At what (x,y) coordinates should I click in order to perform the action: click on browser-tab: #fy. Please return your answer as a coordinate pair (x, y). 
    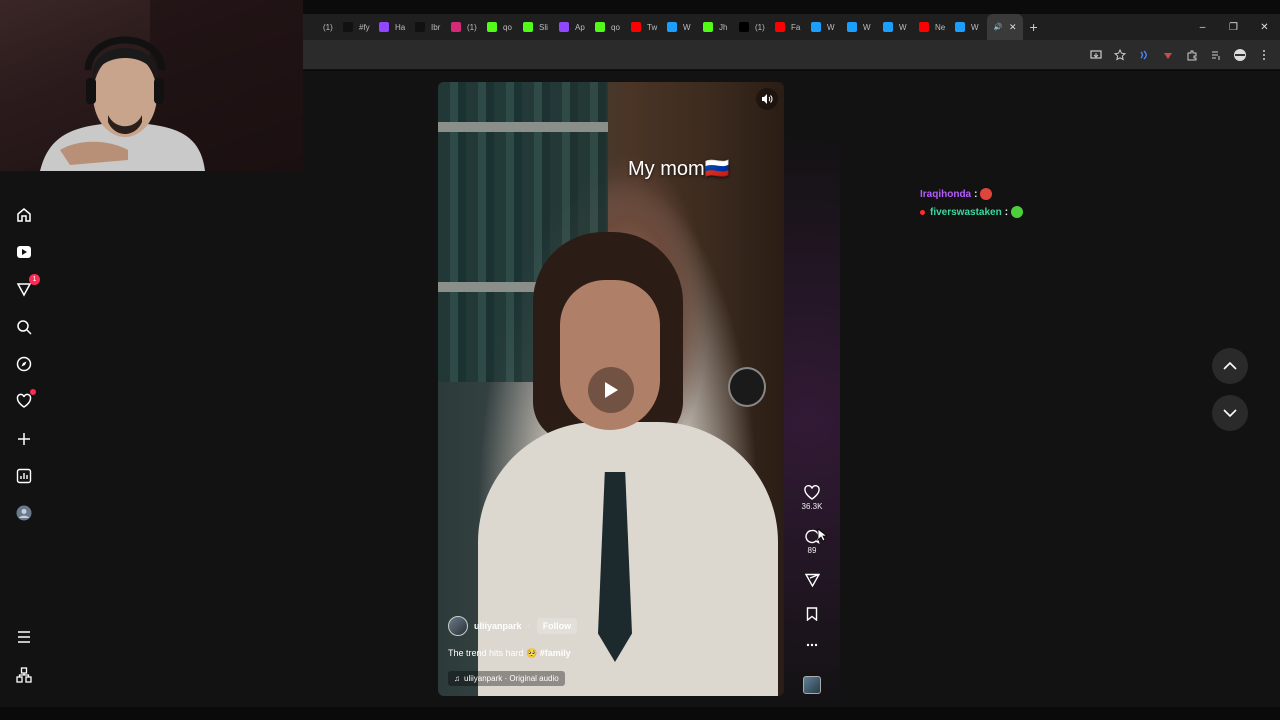
    Looking at the image, I should click on (357, 27).